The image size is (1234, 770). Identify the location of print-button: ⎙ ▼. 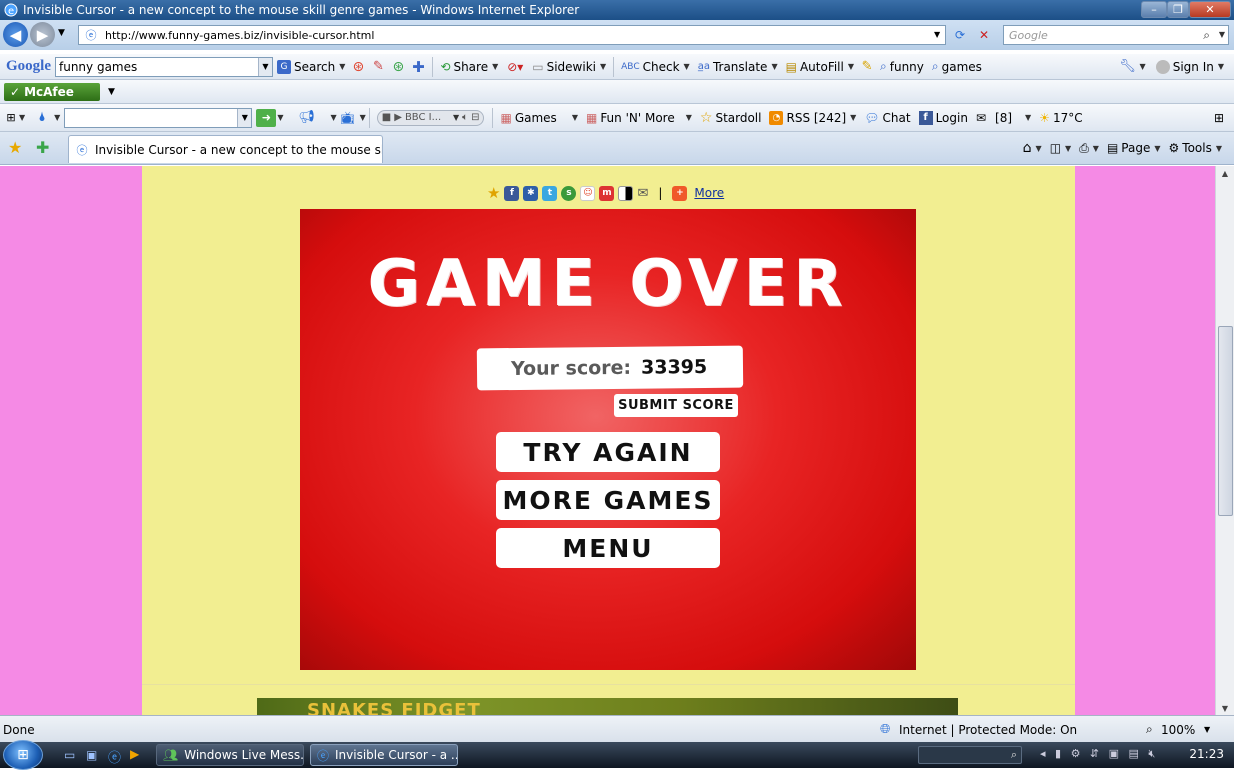
(1089, 148).